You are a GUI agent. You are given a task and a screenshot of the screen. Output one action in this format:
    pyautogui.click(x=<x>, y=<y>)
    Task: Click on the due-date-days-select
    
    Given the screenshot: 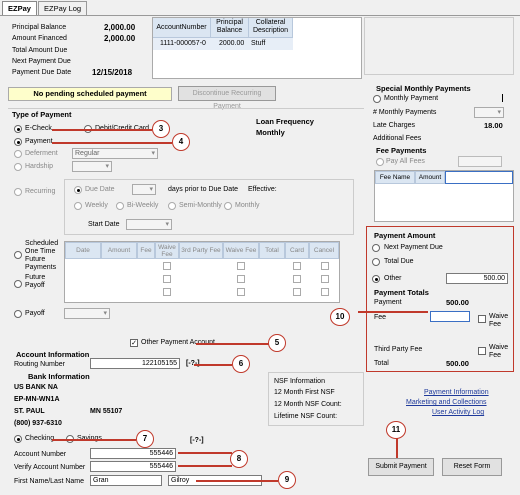 What is the action you would take?
    pyautogui.click(x=144, y=189)
    